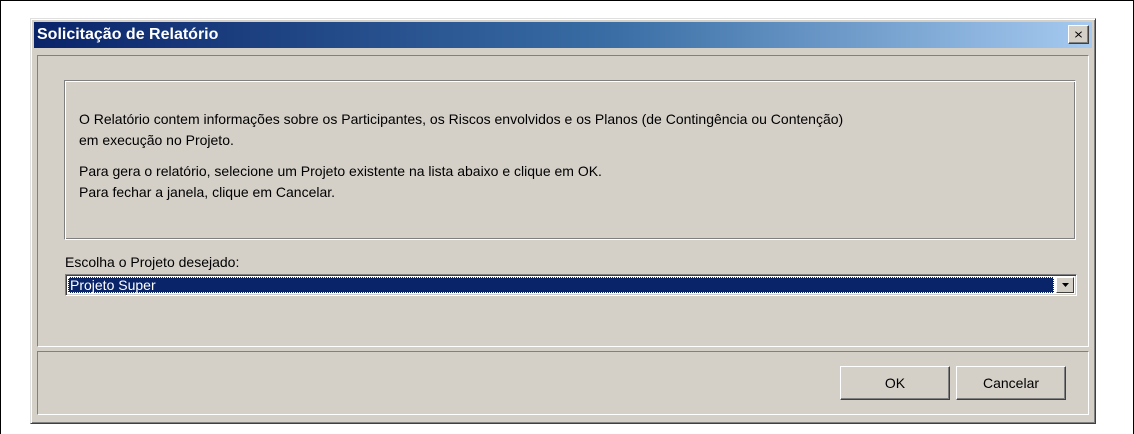  What do you see at coordinates (152, 262) in the screenshot?
I see `project-select-label: Escolha o Projeto desejado:` at bounding box center [152, 262].